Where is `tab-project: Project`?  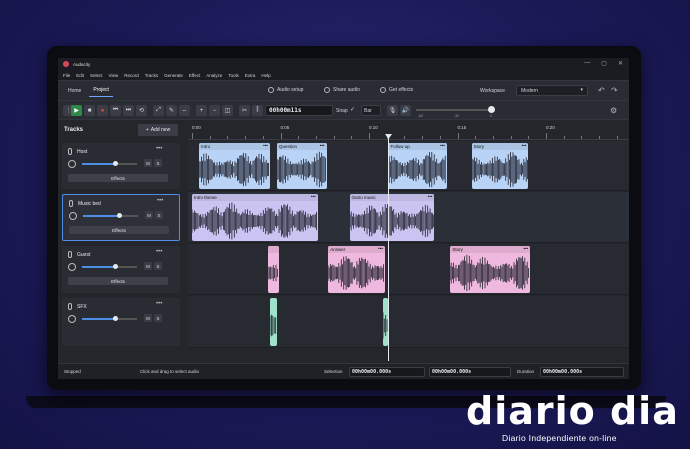 tab-project: Project is located at coordinates (101, 90).